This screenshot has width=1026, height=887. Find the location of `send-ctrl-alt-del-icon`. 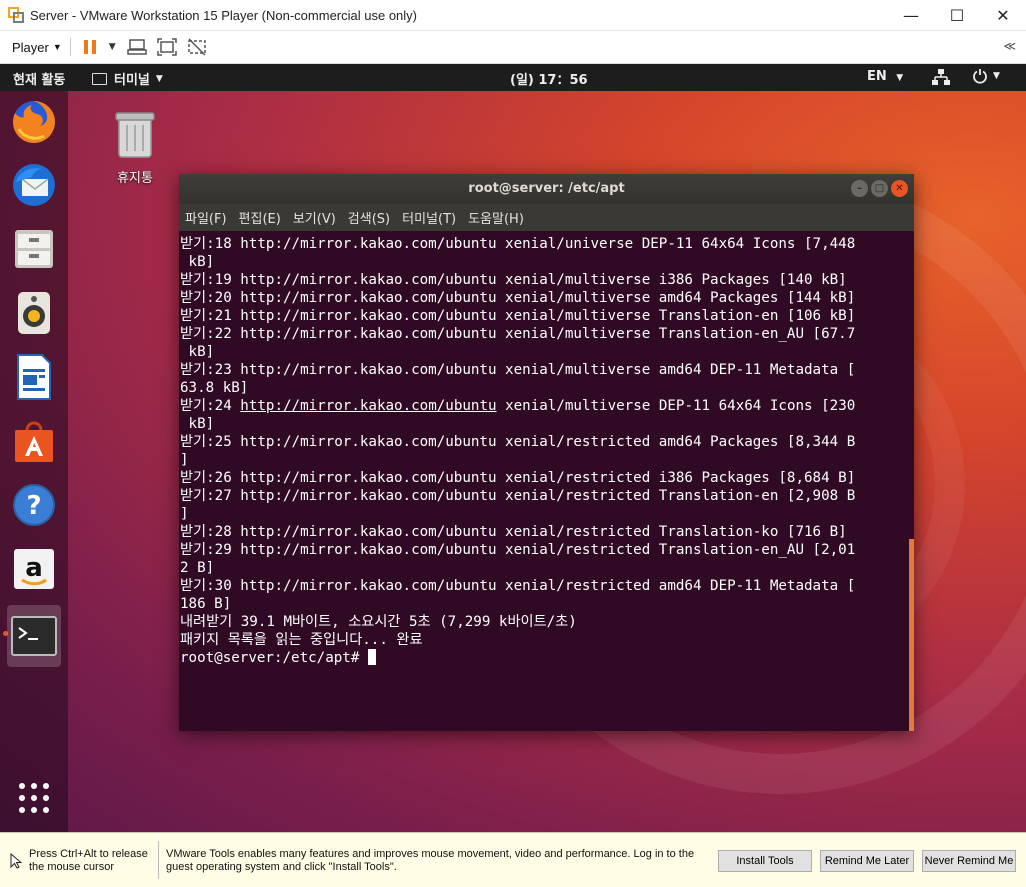

send-ctrl-alt-del-icon is located at coordinates (137, 47).